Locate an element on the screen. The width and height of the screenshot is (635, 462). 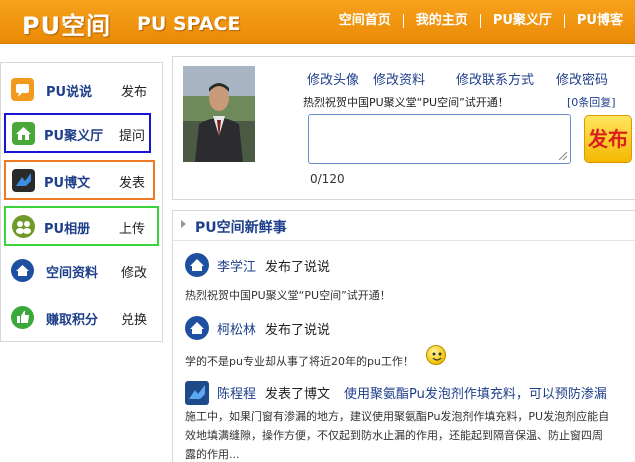
top-nav: 空间首页 我的主页 PU聚义厅 PU博客 is located at coordinates (481, 21).